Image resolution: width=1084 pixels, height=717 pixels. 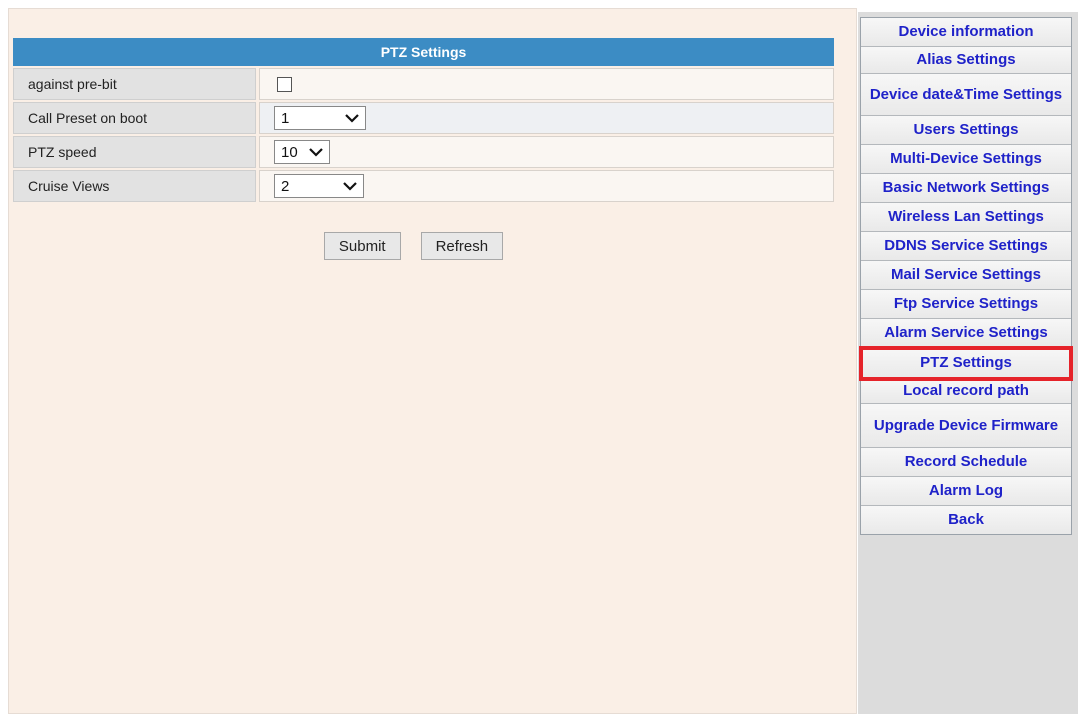 I want to click on setting-label: Call Preset on boot, so click(x=134, y=118).